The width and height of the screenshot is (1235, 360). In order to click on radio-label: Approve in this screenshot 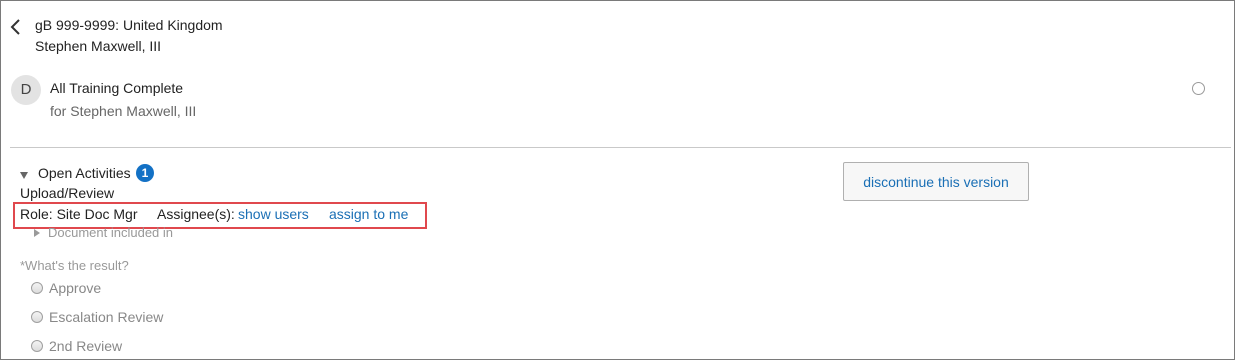, I will do `click(75, 288)`.